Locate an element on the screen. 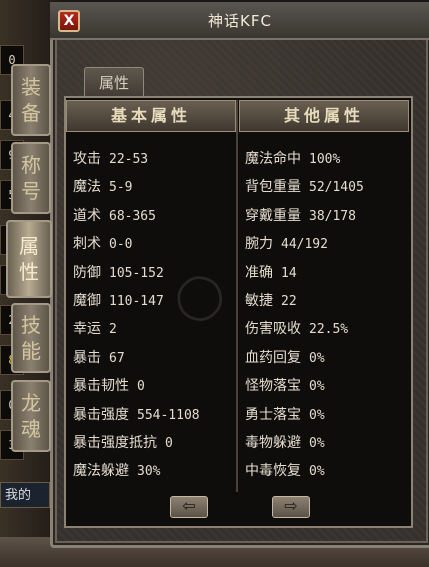  tab-equipment: 装 备 is located at coordinates (31, 100).